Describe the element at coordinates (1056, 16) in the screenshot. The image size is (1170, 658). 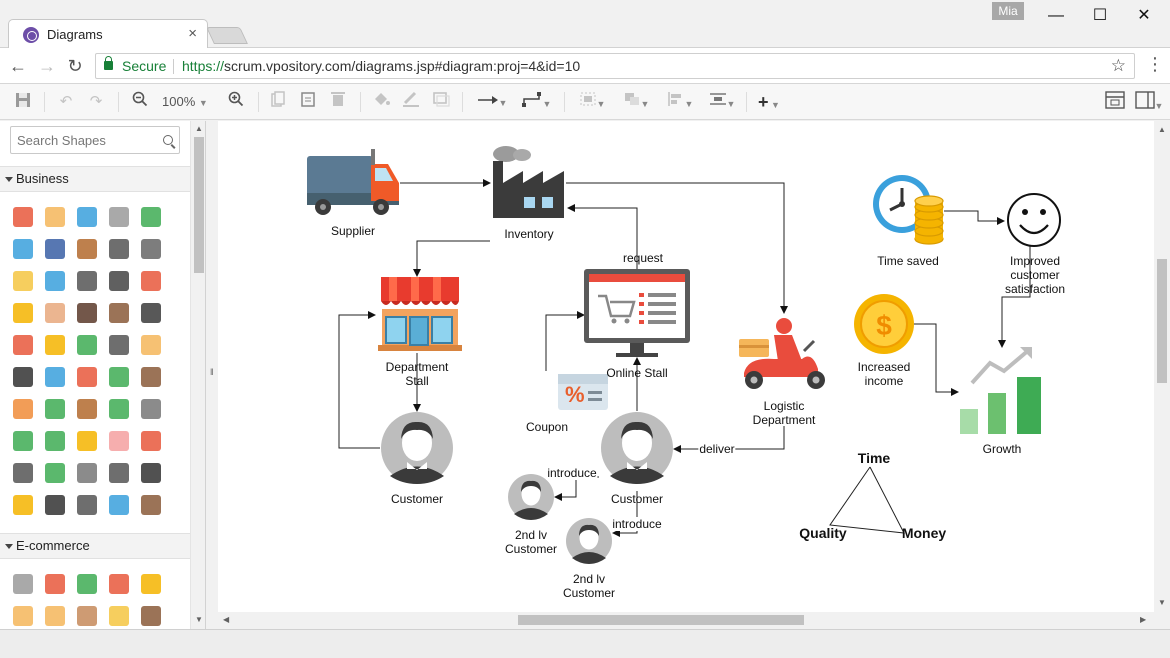
I see `minimize-button: —` at that location.